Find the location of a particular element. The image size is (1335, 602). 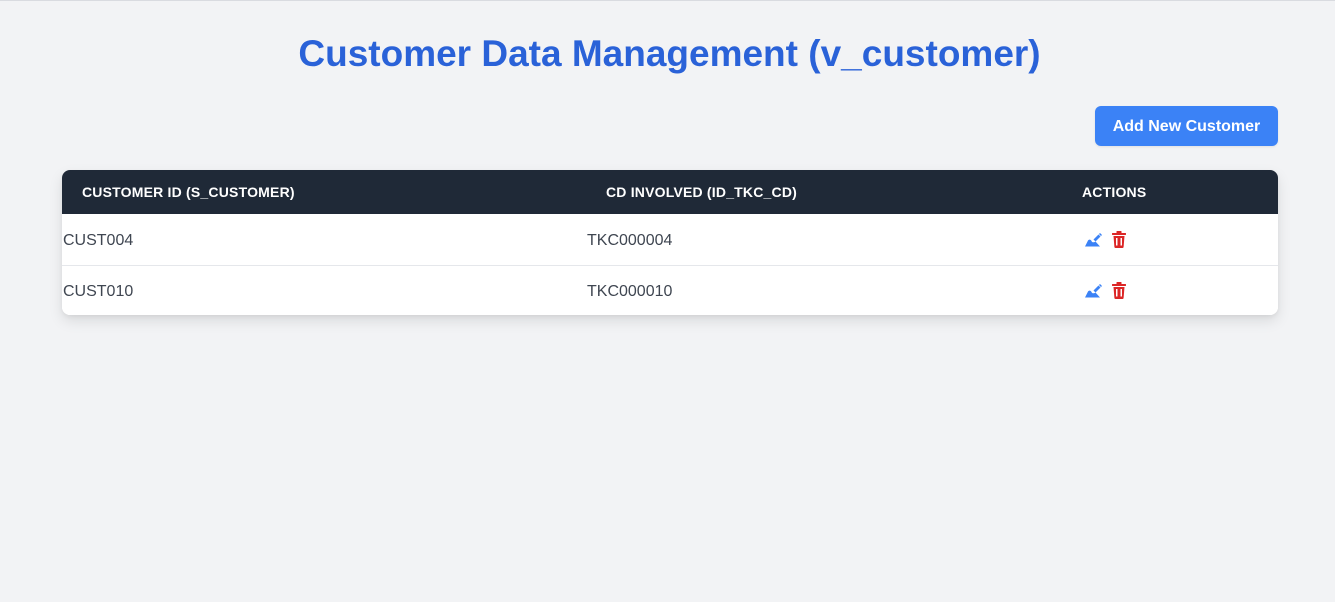

table-row: CUST010 TKC000010 is located at coordinates (670, 290).